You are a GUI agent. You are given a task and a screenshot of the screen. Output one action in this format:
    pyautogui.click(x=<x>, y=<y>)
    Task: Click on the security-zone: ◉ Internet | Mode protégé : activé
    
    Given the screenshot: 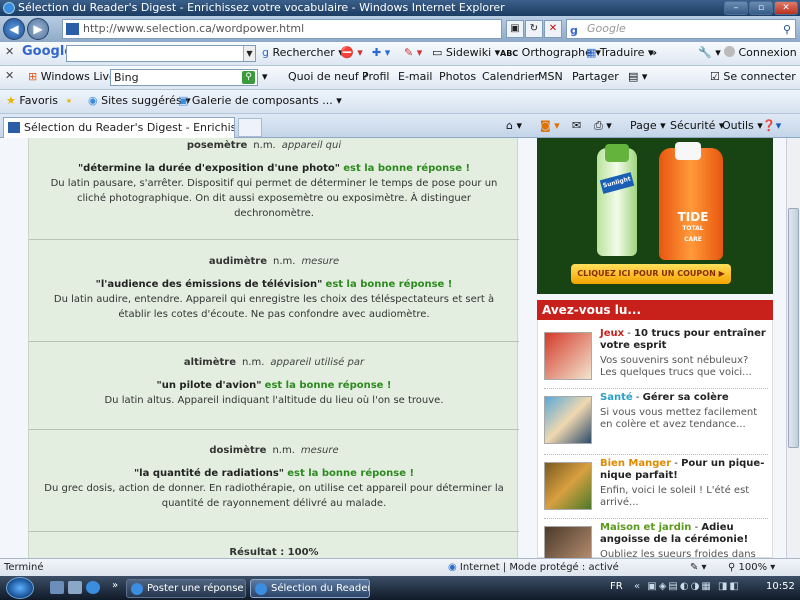 What is the action you would take?
    pyautogui.click(x=533, y=567)
    